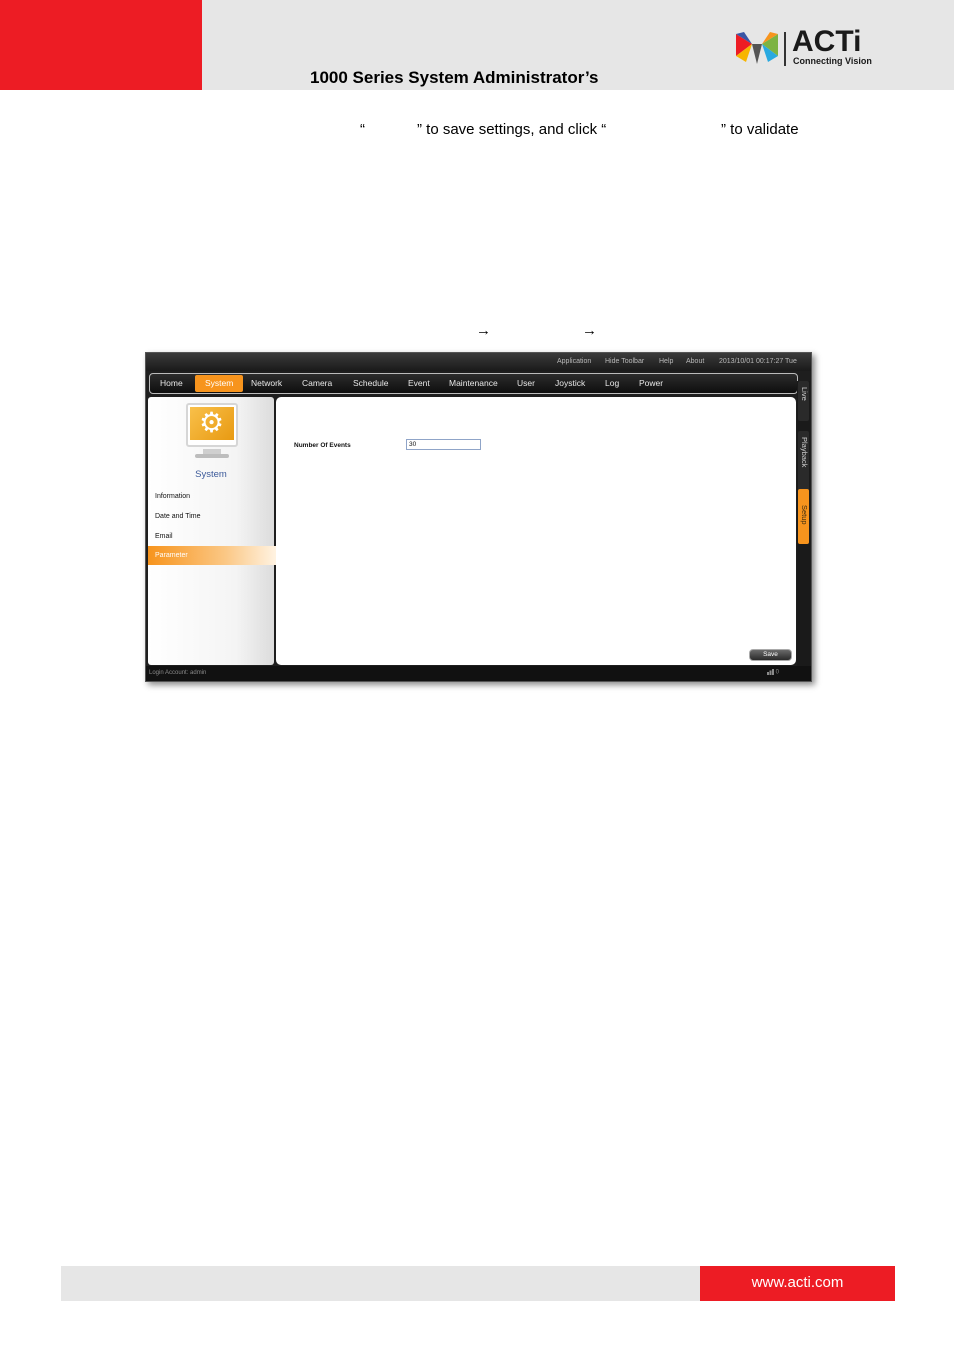  What do you see at coordinates (380, 1283) in the screenshot?
I see `footer-grey-band` at bounding box center [380, 1283].